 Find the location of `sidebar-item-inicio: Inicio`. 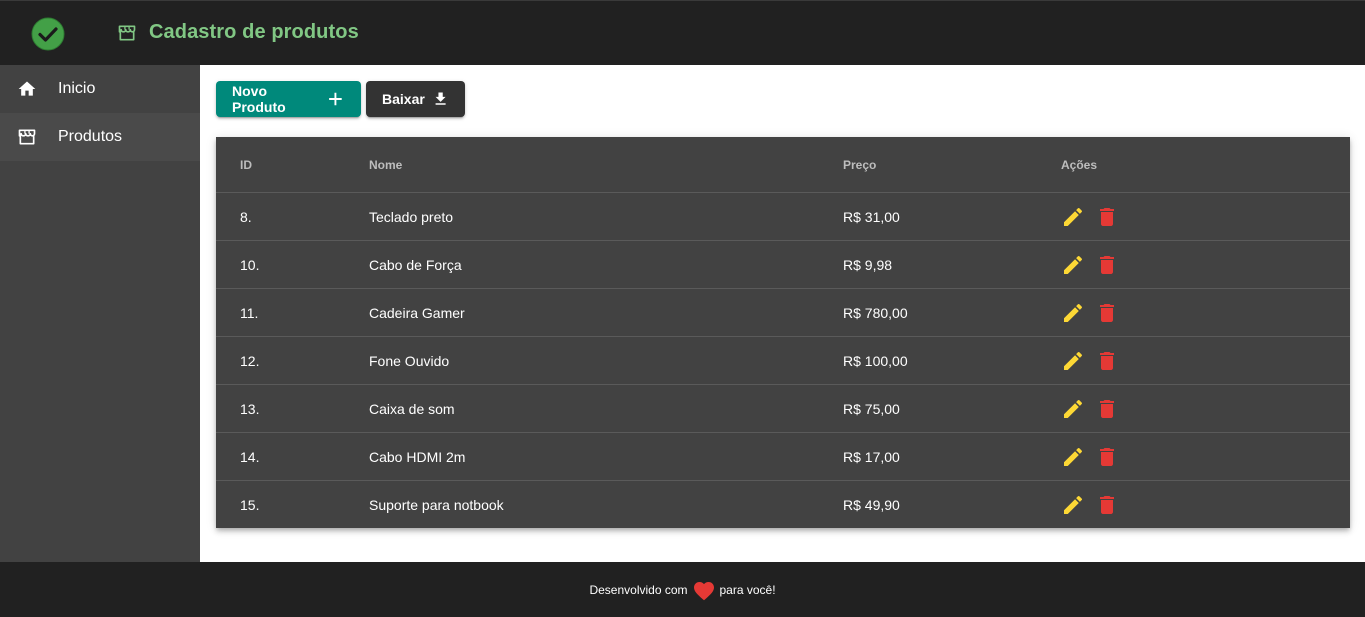

sidebar-item-inicio: Inicio is located at coordinates (100, 89).